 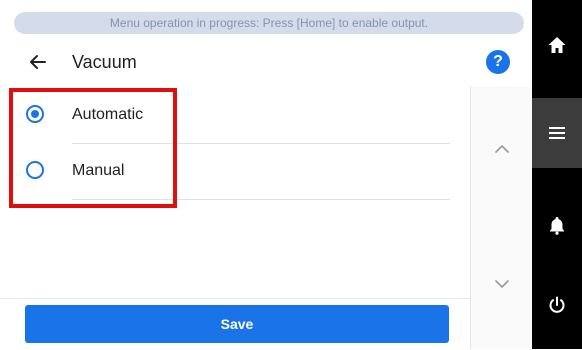 I want to click on bell-icon, so click(x=557, y=226).